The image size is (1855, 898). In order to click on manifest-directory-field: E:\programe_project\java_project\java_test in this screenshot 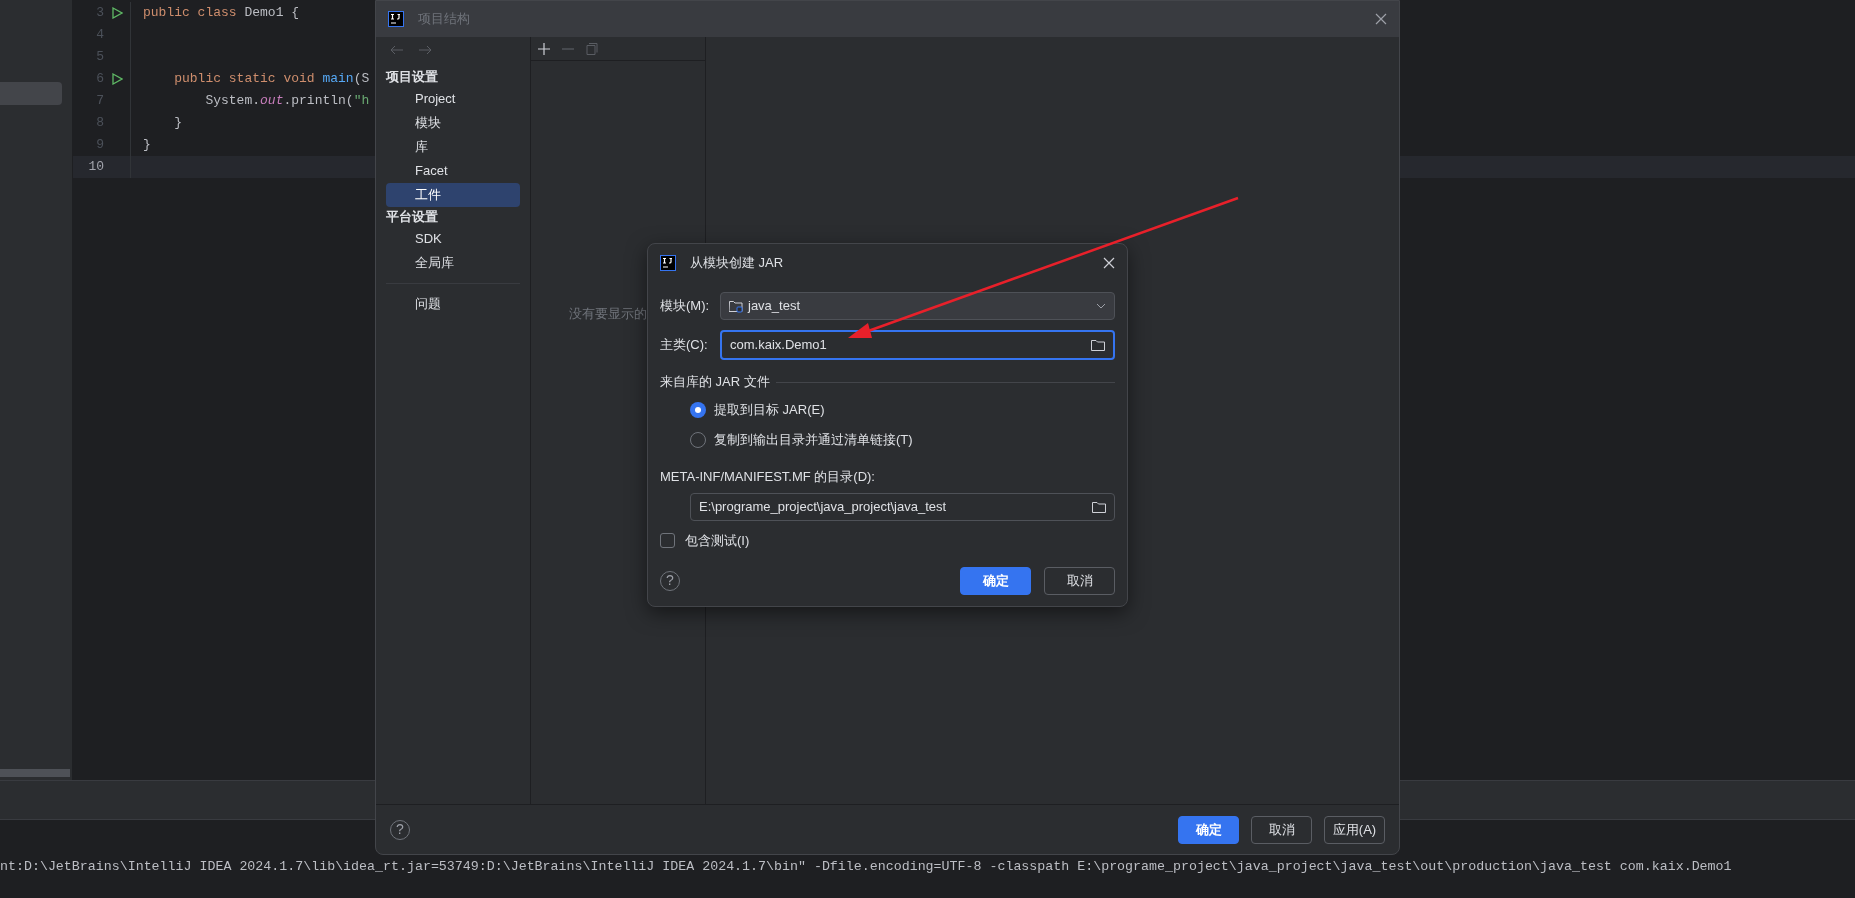, I will do `click(902, 506)`.